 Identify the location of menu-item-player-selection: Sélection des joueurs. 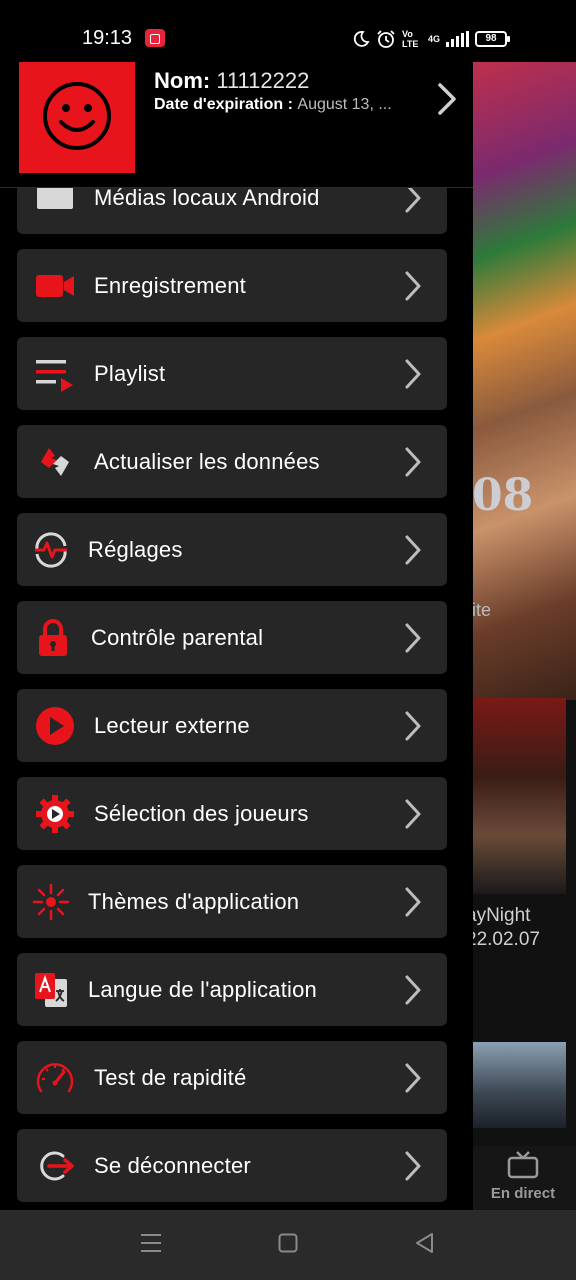
(232, 813).